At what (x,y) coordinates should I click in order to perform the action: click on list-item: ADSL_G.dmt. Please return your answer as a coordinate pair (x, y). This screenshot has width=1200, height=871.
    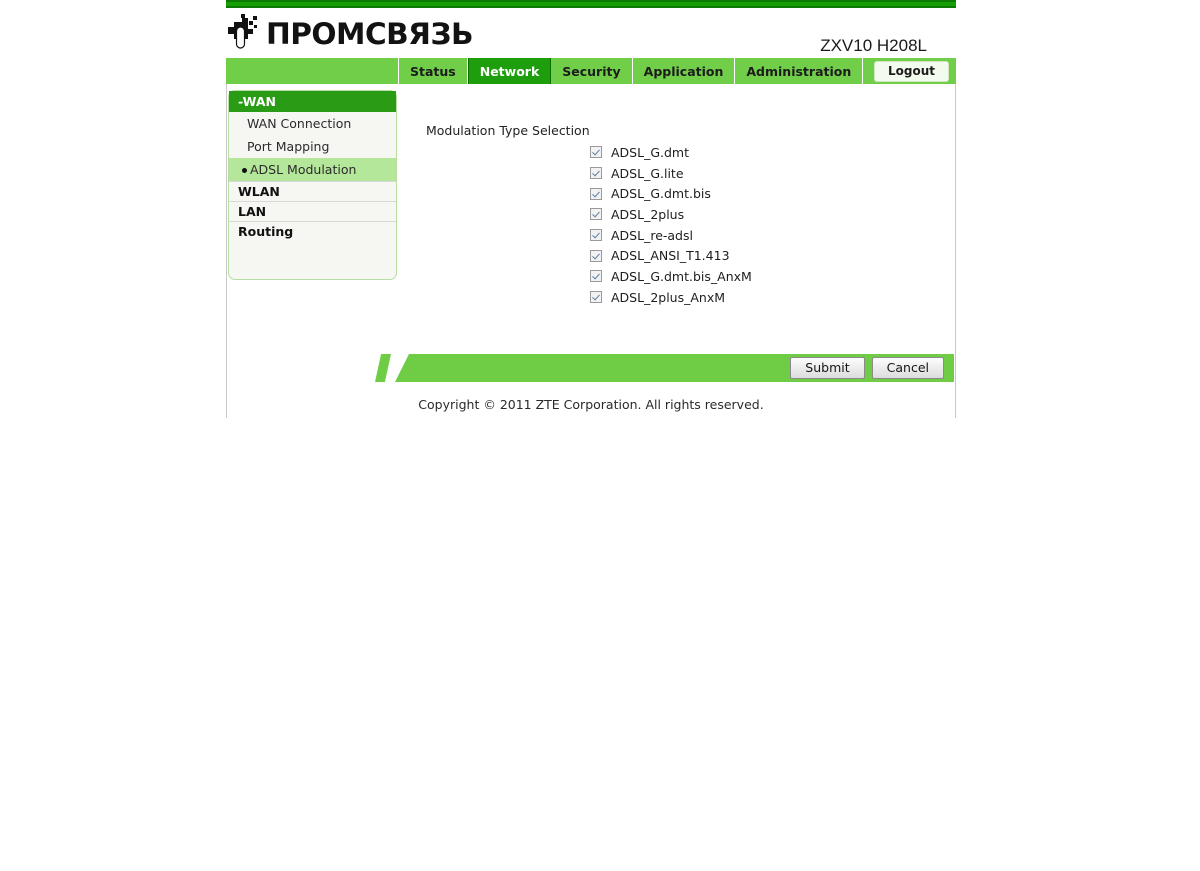
    Looking at the image, I should click on (671, 152).